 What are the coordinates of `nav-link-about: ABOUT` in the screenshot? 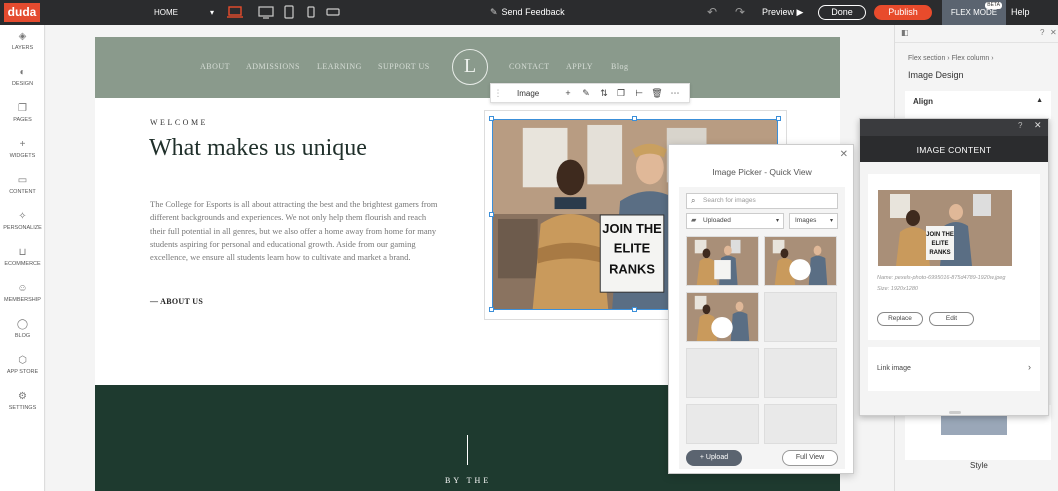 It's located at (215, 66).